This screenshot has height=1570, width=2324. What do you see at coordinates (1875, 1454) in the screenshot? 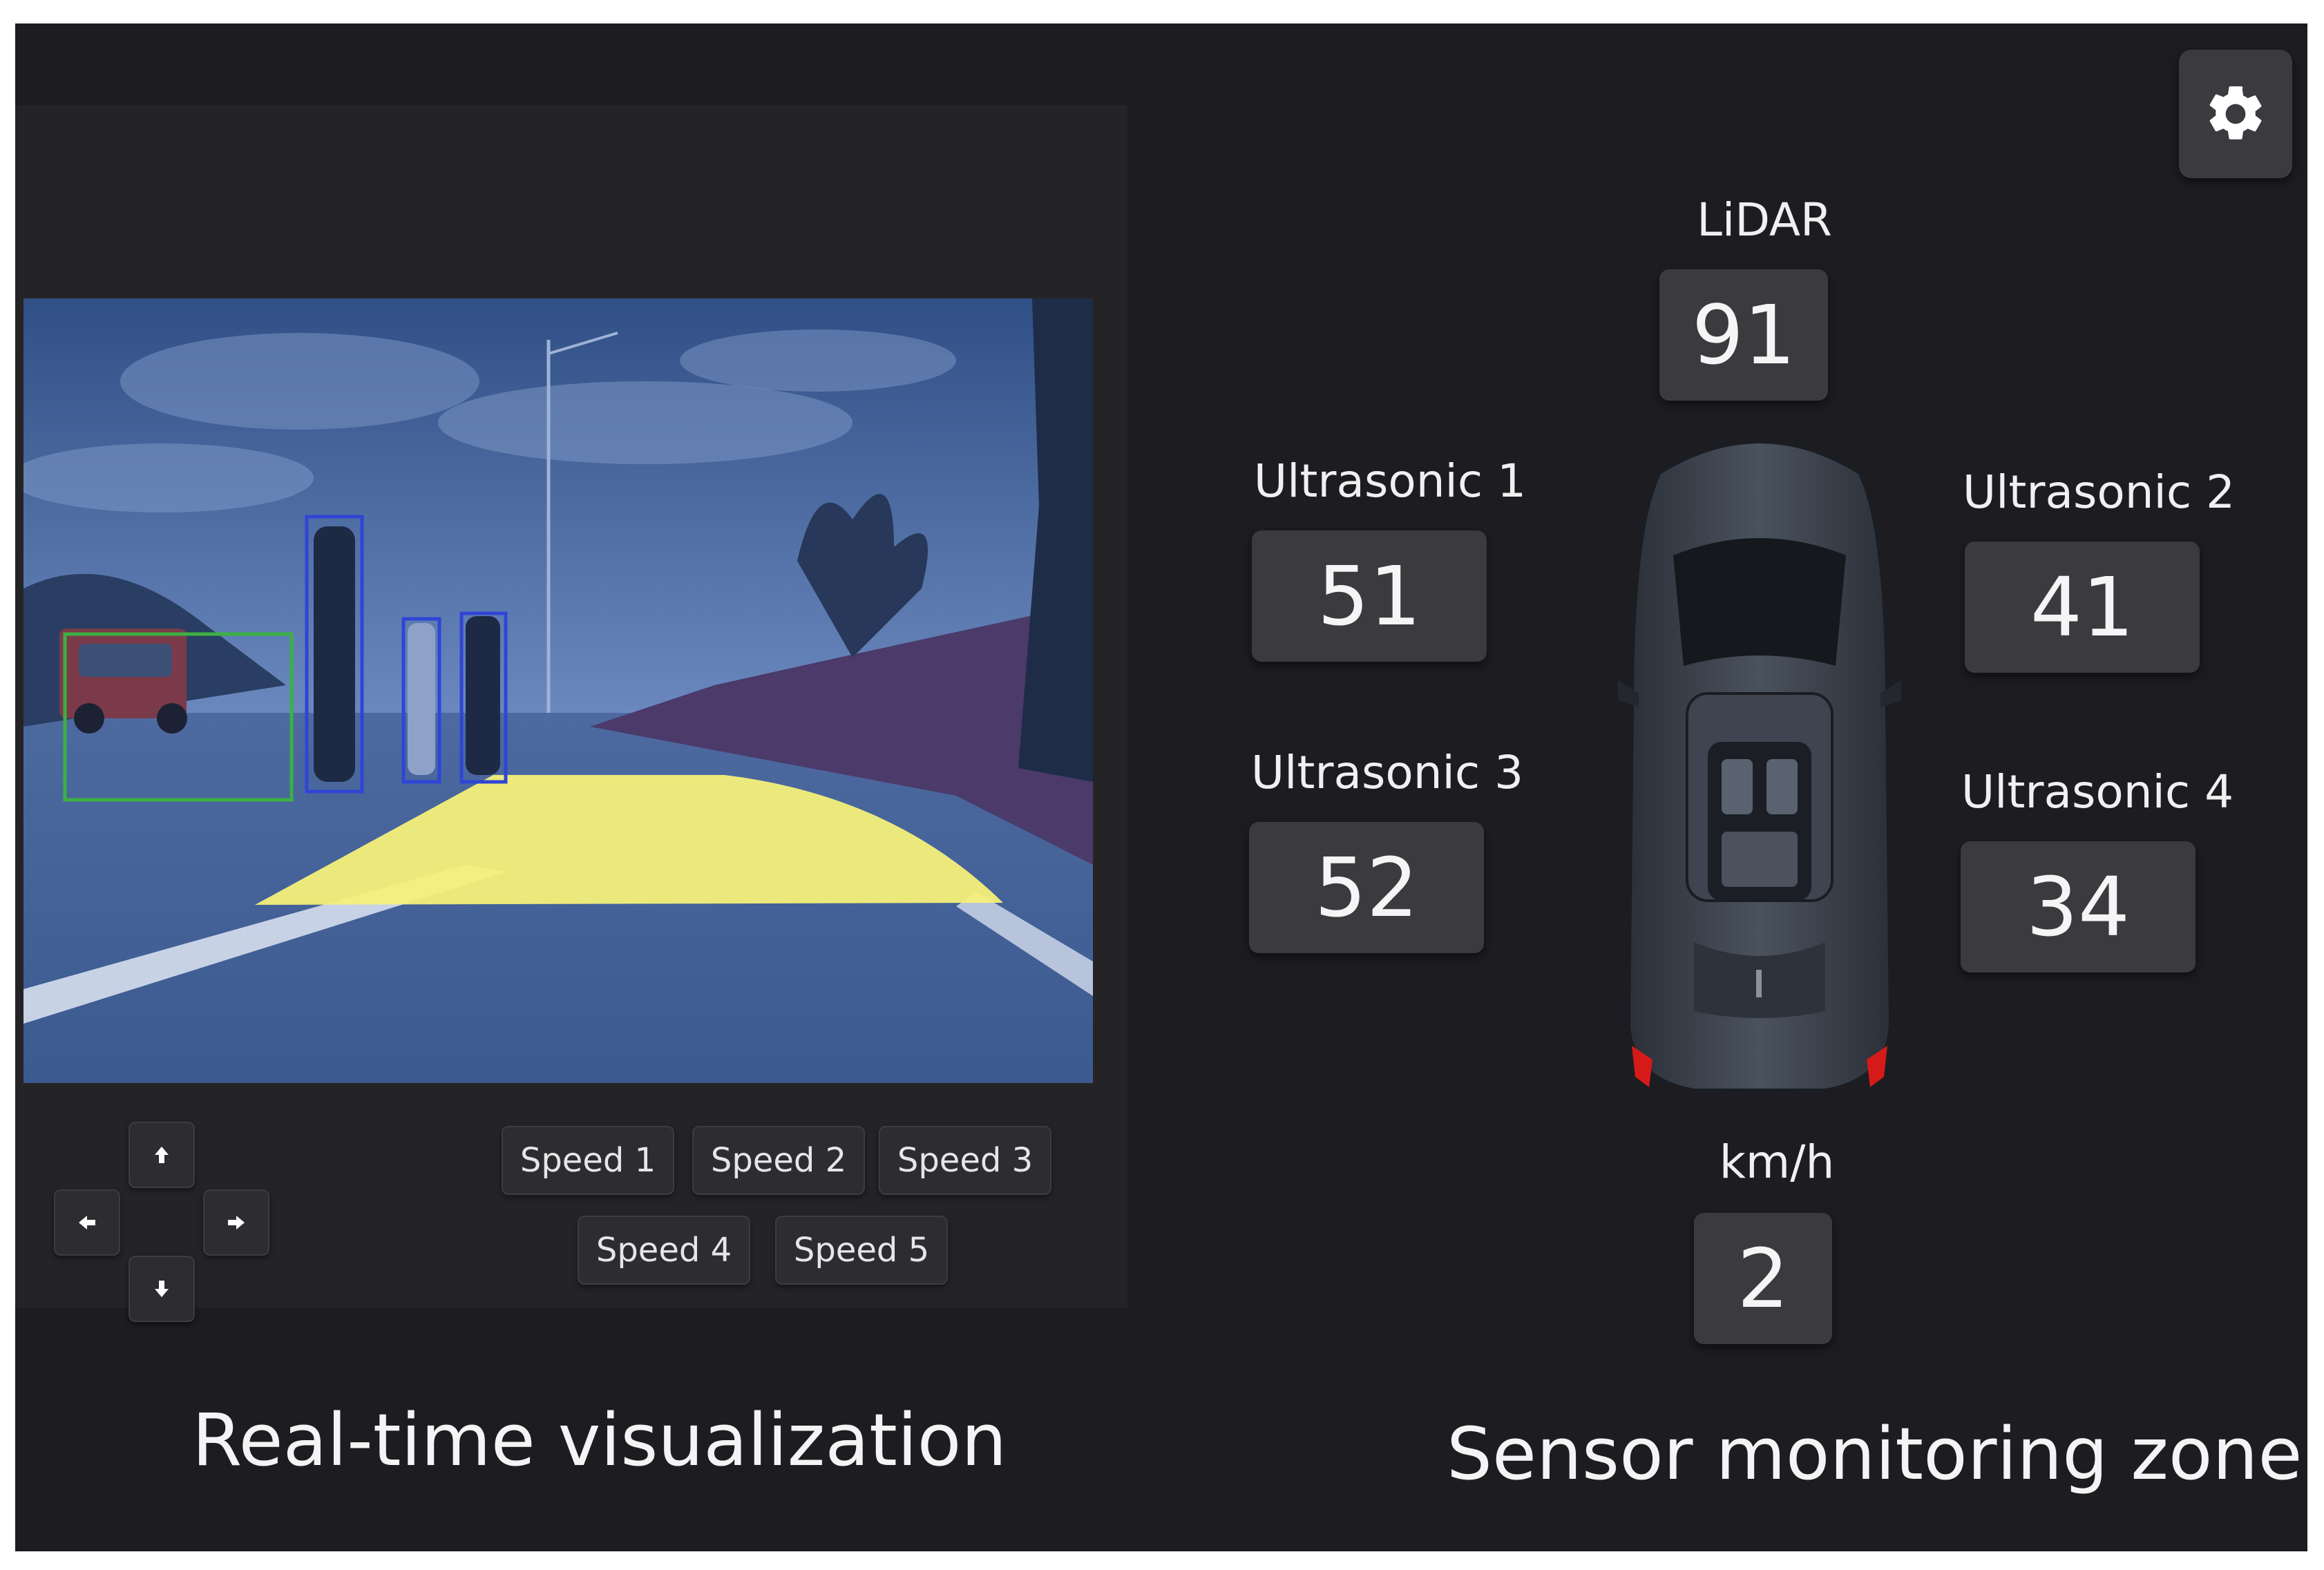
I see `sensor-caption: Sensor monitoring zone` at bounding box center [1875, 1454].